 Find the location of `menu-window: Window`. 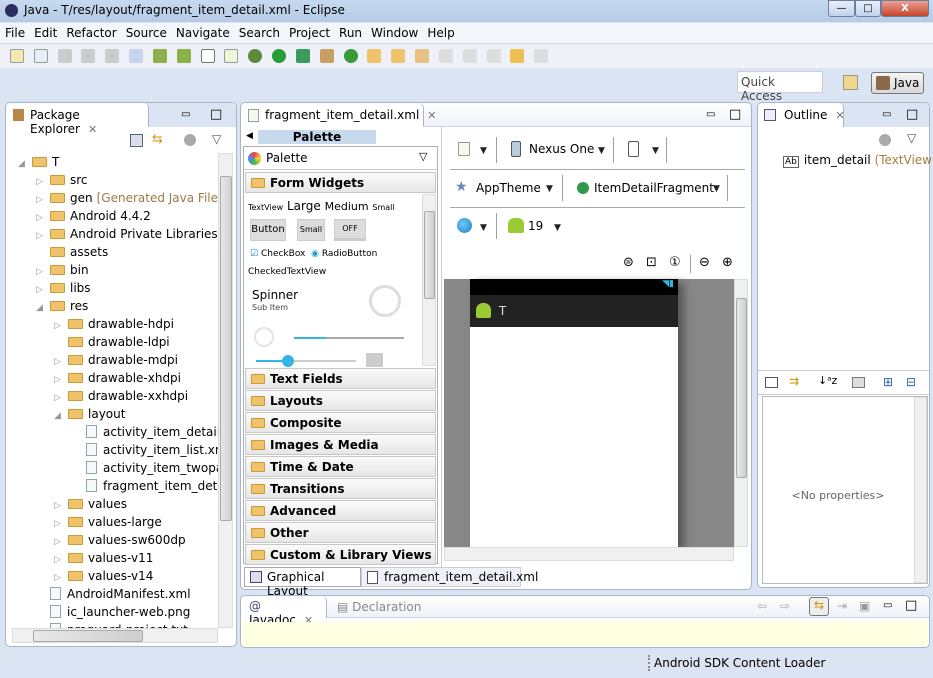

menu-window: Window is located at coordinates (394, 31).